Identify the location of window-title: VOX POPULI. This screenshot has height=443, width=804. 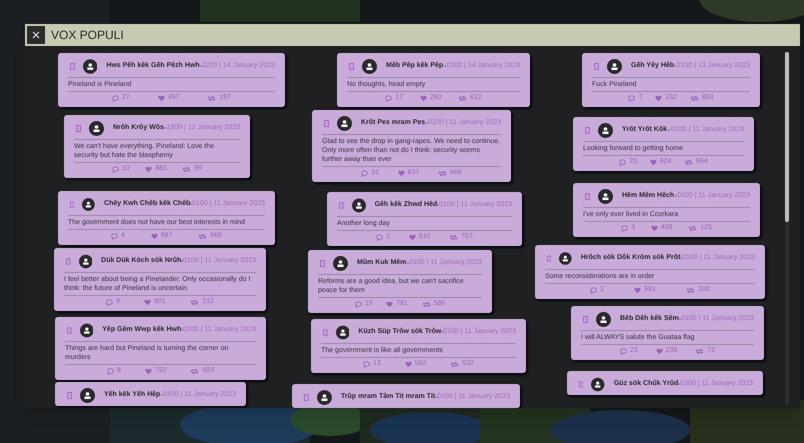
(87, 35).